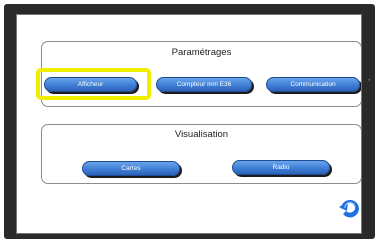 The height and width of the screenshot is (247, 385). Describe the element at coordinates (201, 52) in the screenshot. I see `parametrages-title: Paramétrages` at that location.